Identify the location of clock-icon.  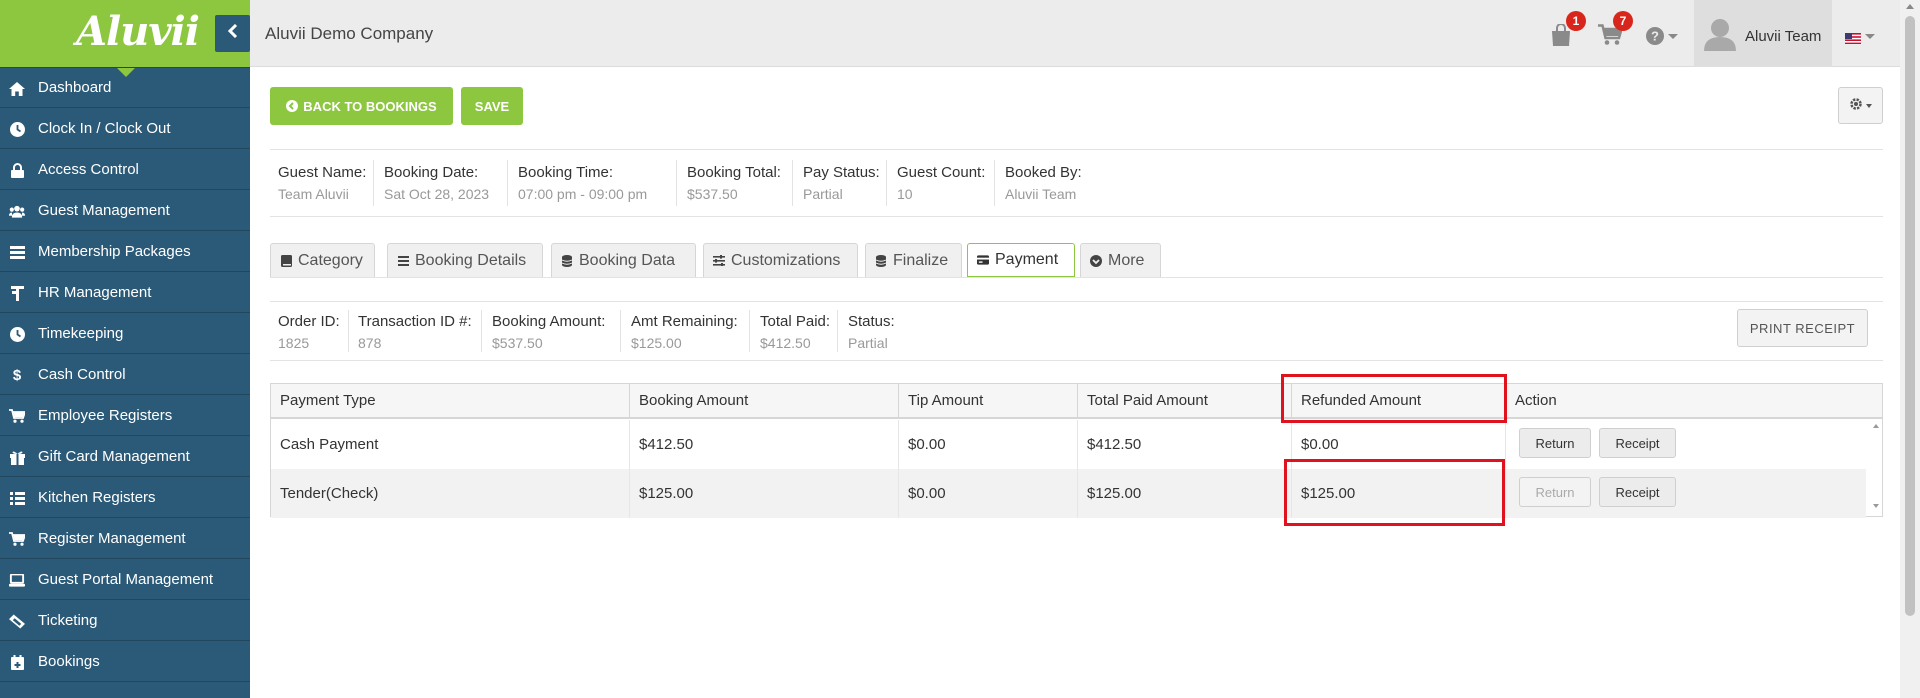
(17, 334).